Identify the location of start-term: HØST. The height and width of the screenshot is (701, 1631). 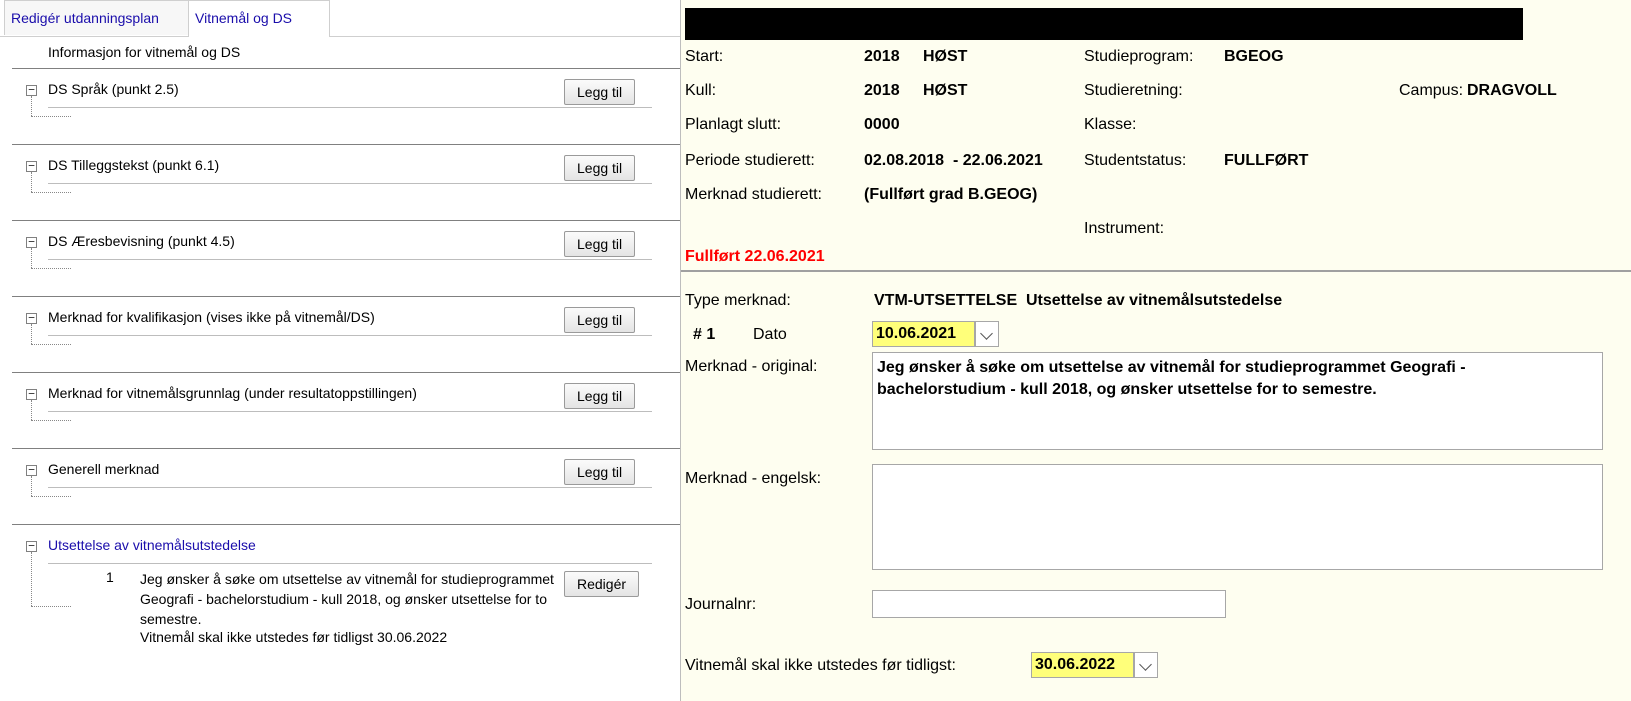
(945, 56).